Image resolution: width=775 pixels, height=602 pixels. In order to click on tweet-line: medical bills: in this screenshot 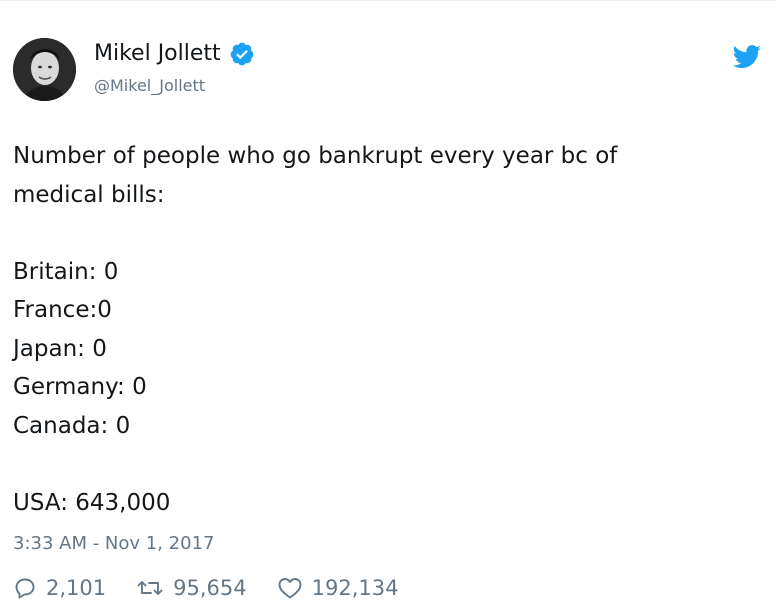, I will do `click(89, 194)`.